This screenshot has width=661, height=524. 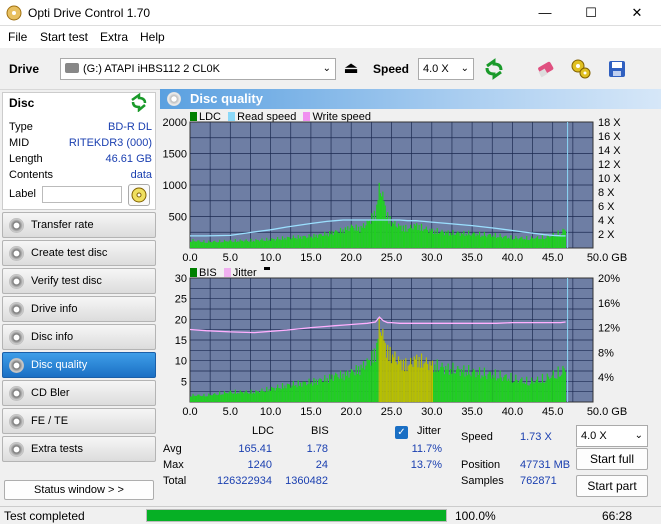 I want to click on jitter-checkbox: ✓, so click(x=401, y=432).